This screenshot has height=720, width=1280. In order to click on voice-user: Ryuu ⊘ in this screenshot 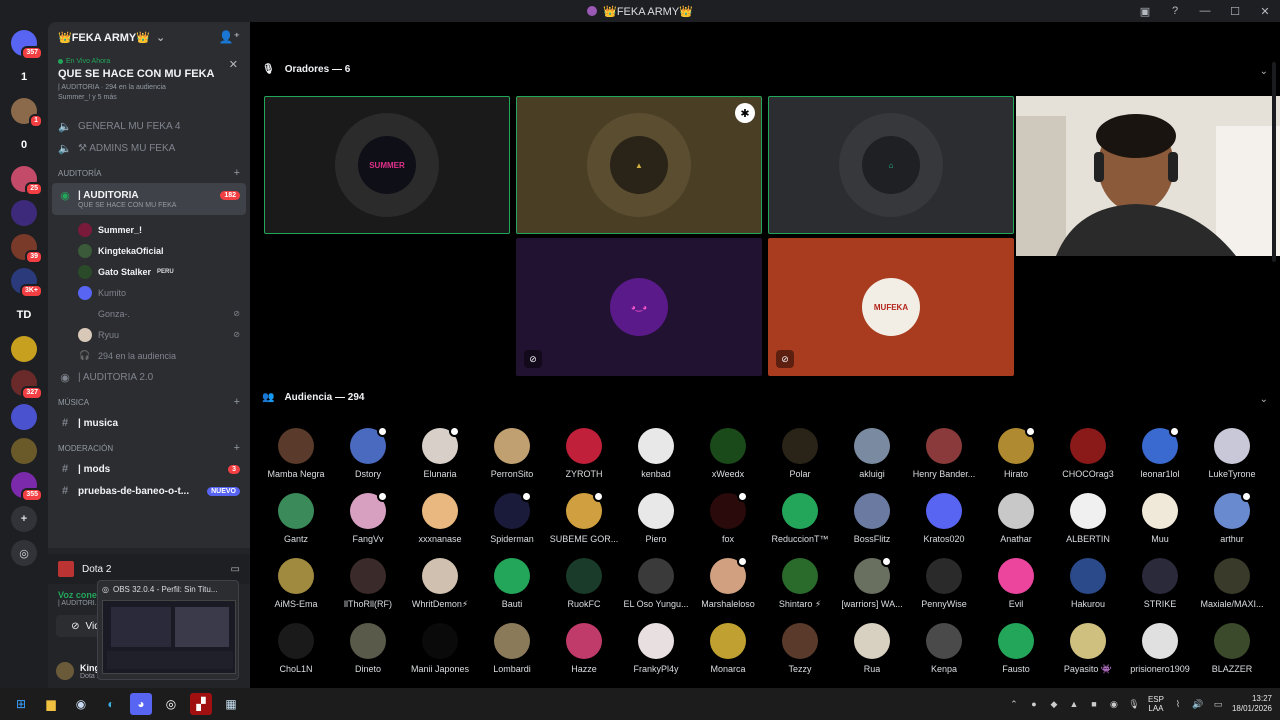, I will do `click(149, 334)`.